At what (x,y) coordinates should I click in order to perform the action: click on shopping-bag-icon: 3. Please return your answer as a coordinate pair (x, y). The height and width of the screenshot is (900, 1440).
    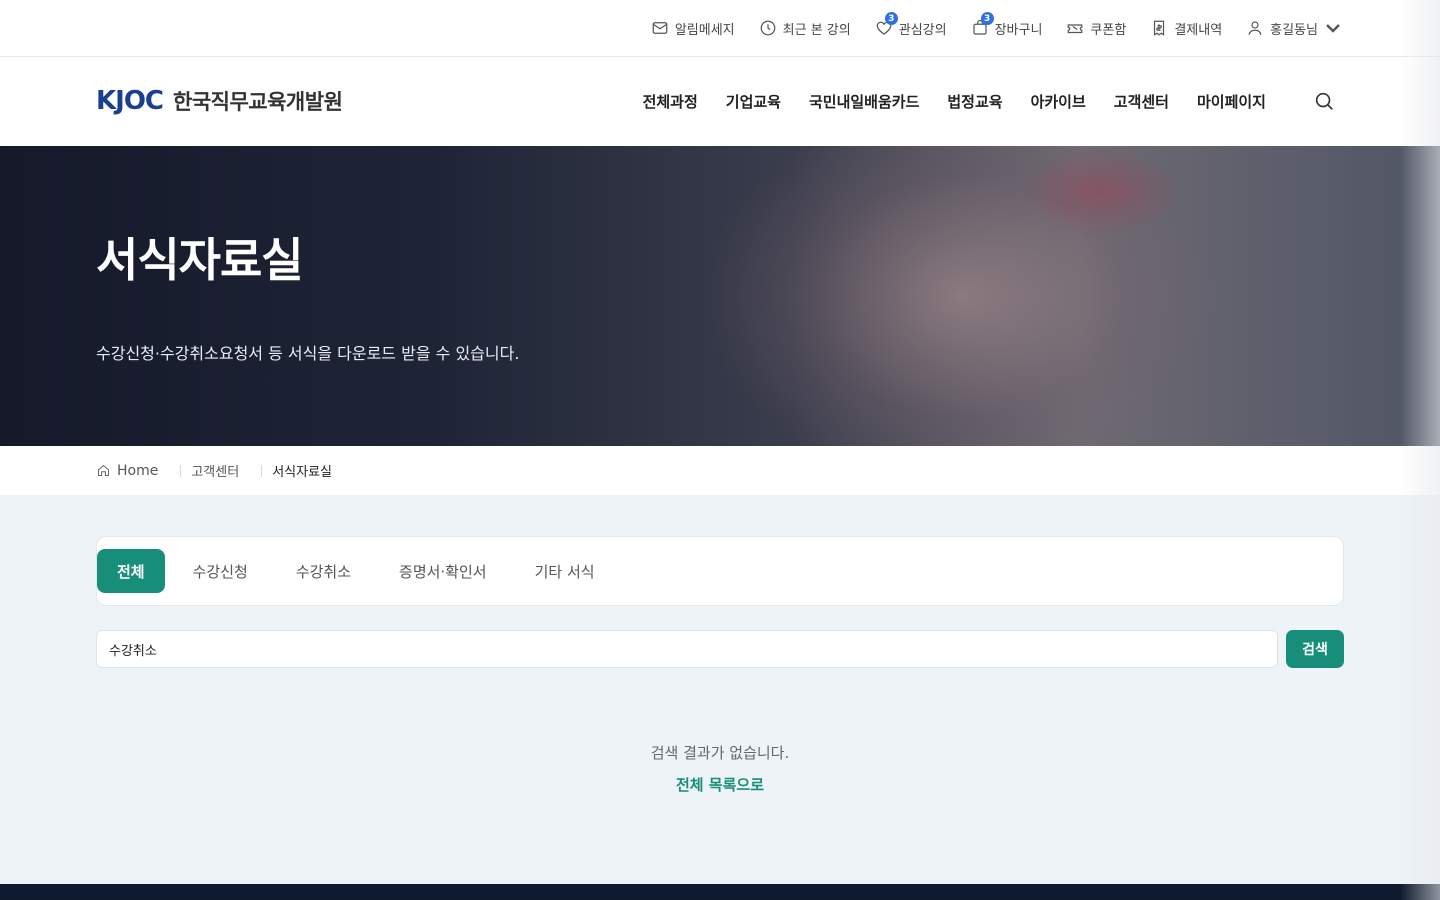
    Looking at the image, I should click on (982, 24).